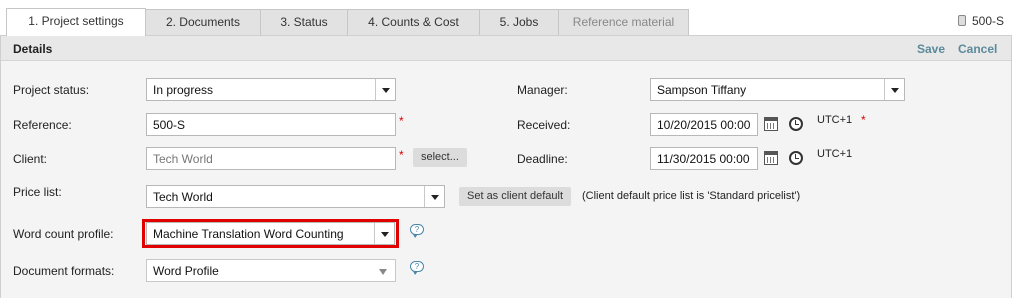 The image size is (1012, 298). I want to click on tab-counts-cost: 4. Counts & Cost, so click(413, 22).